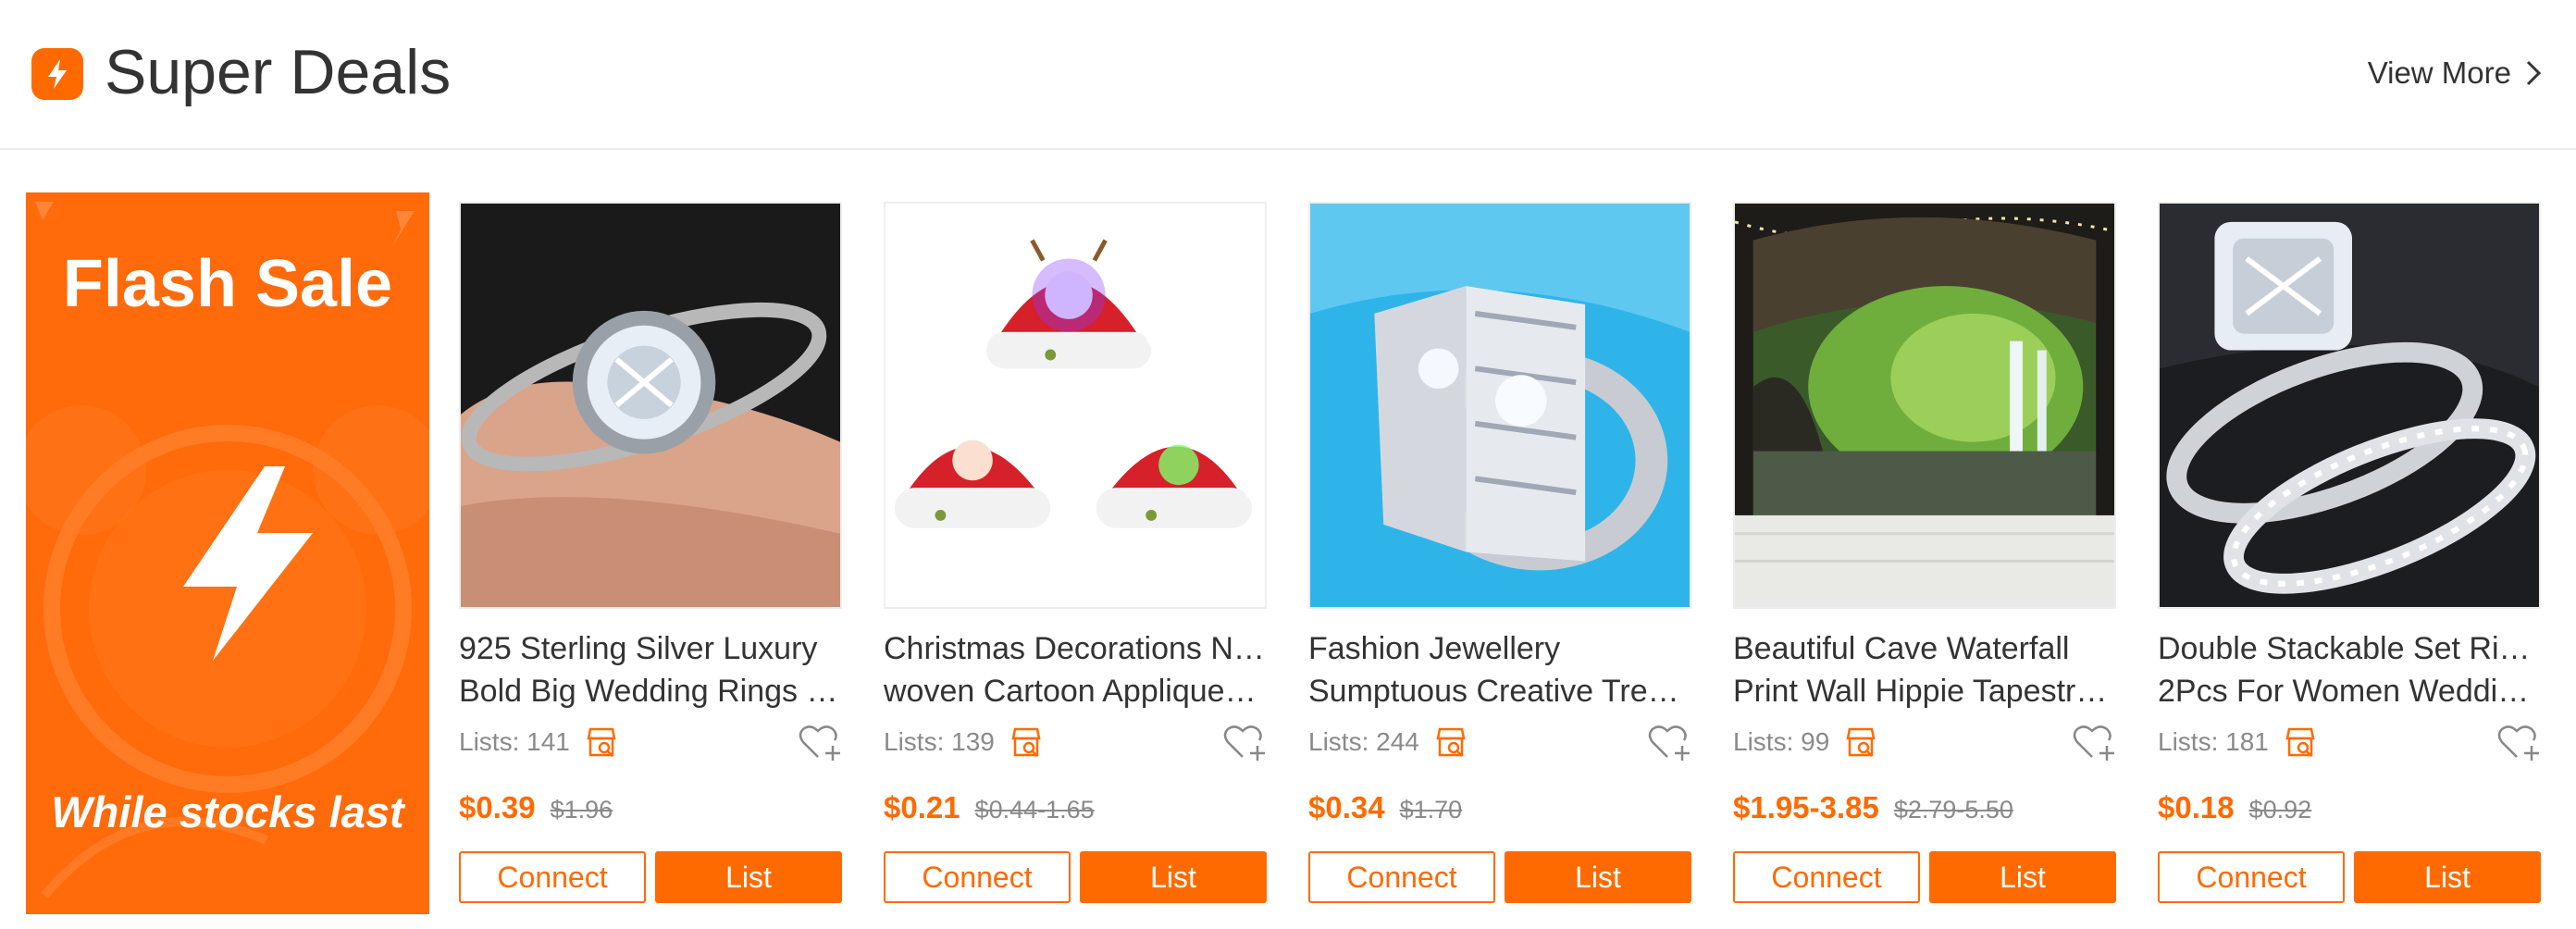 The height and width of the screenshot is (929, 2576). Describe the element at coordinates (228, 284) in the screenshot. I see `banner-title: Flash Sale` at that location.